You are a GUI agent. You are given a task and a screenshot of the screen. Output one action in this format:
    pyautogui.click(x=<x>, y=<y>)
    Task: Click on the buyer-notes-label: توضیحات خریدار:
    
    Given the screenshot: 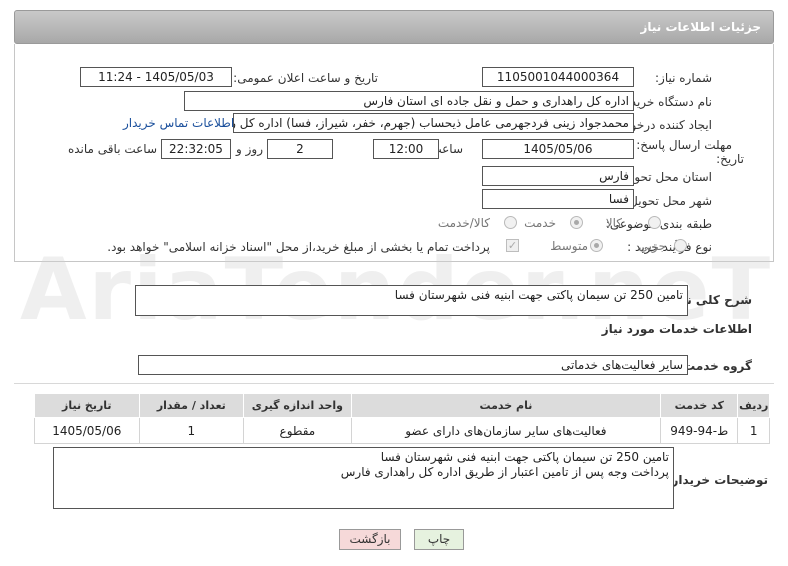 What is the action you would take?
    pyautogui.click(x=717, y=480)
    